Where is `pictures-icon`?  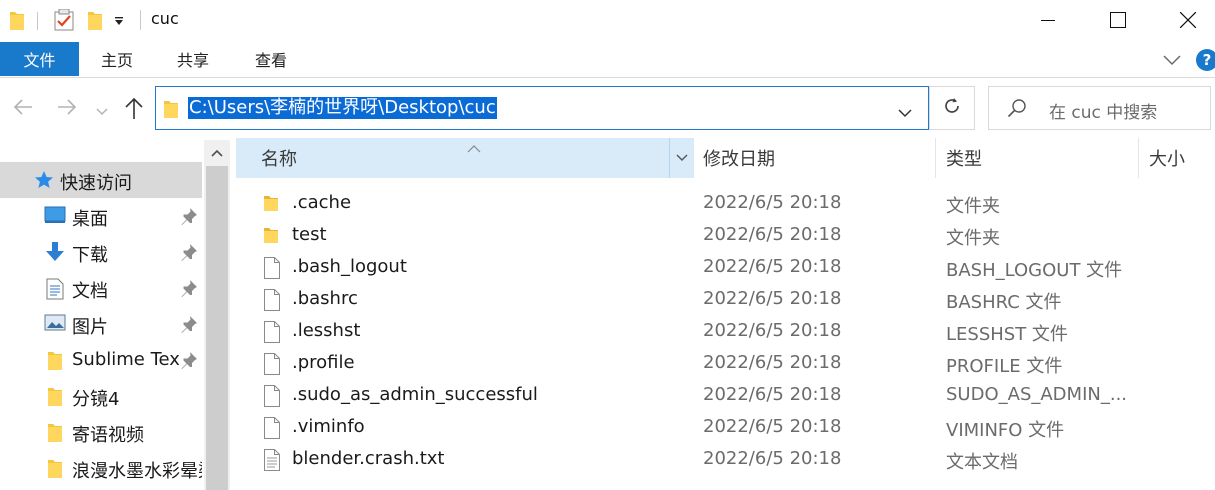
pictures-icon is located at coordinates (55, 325).